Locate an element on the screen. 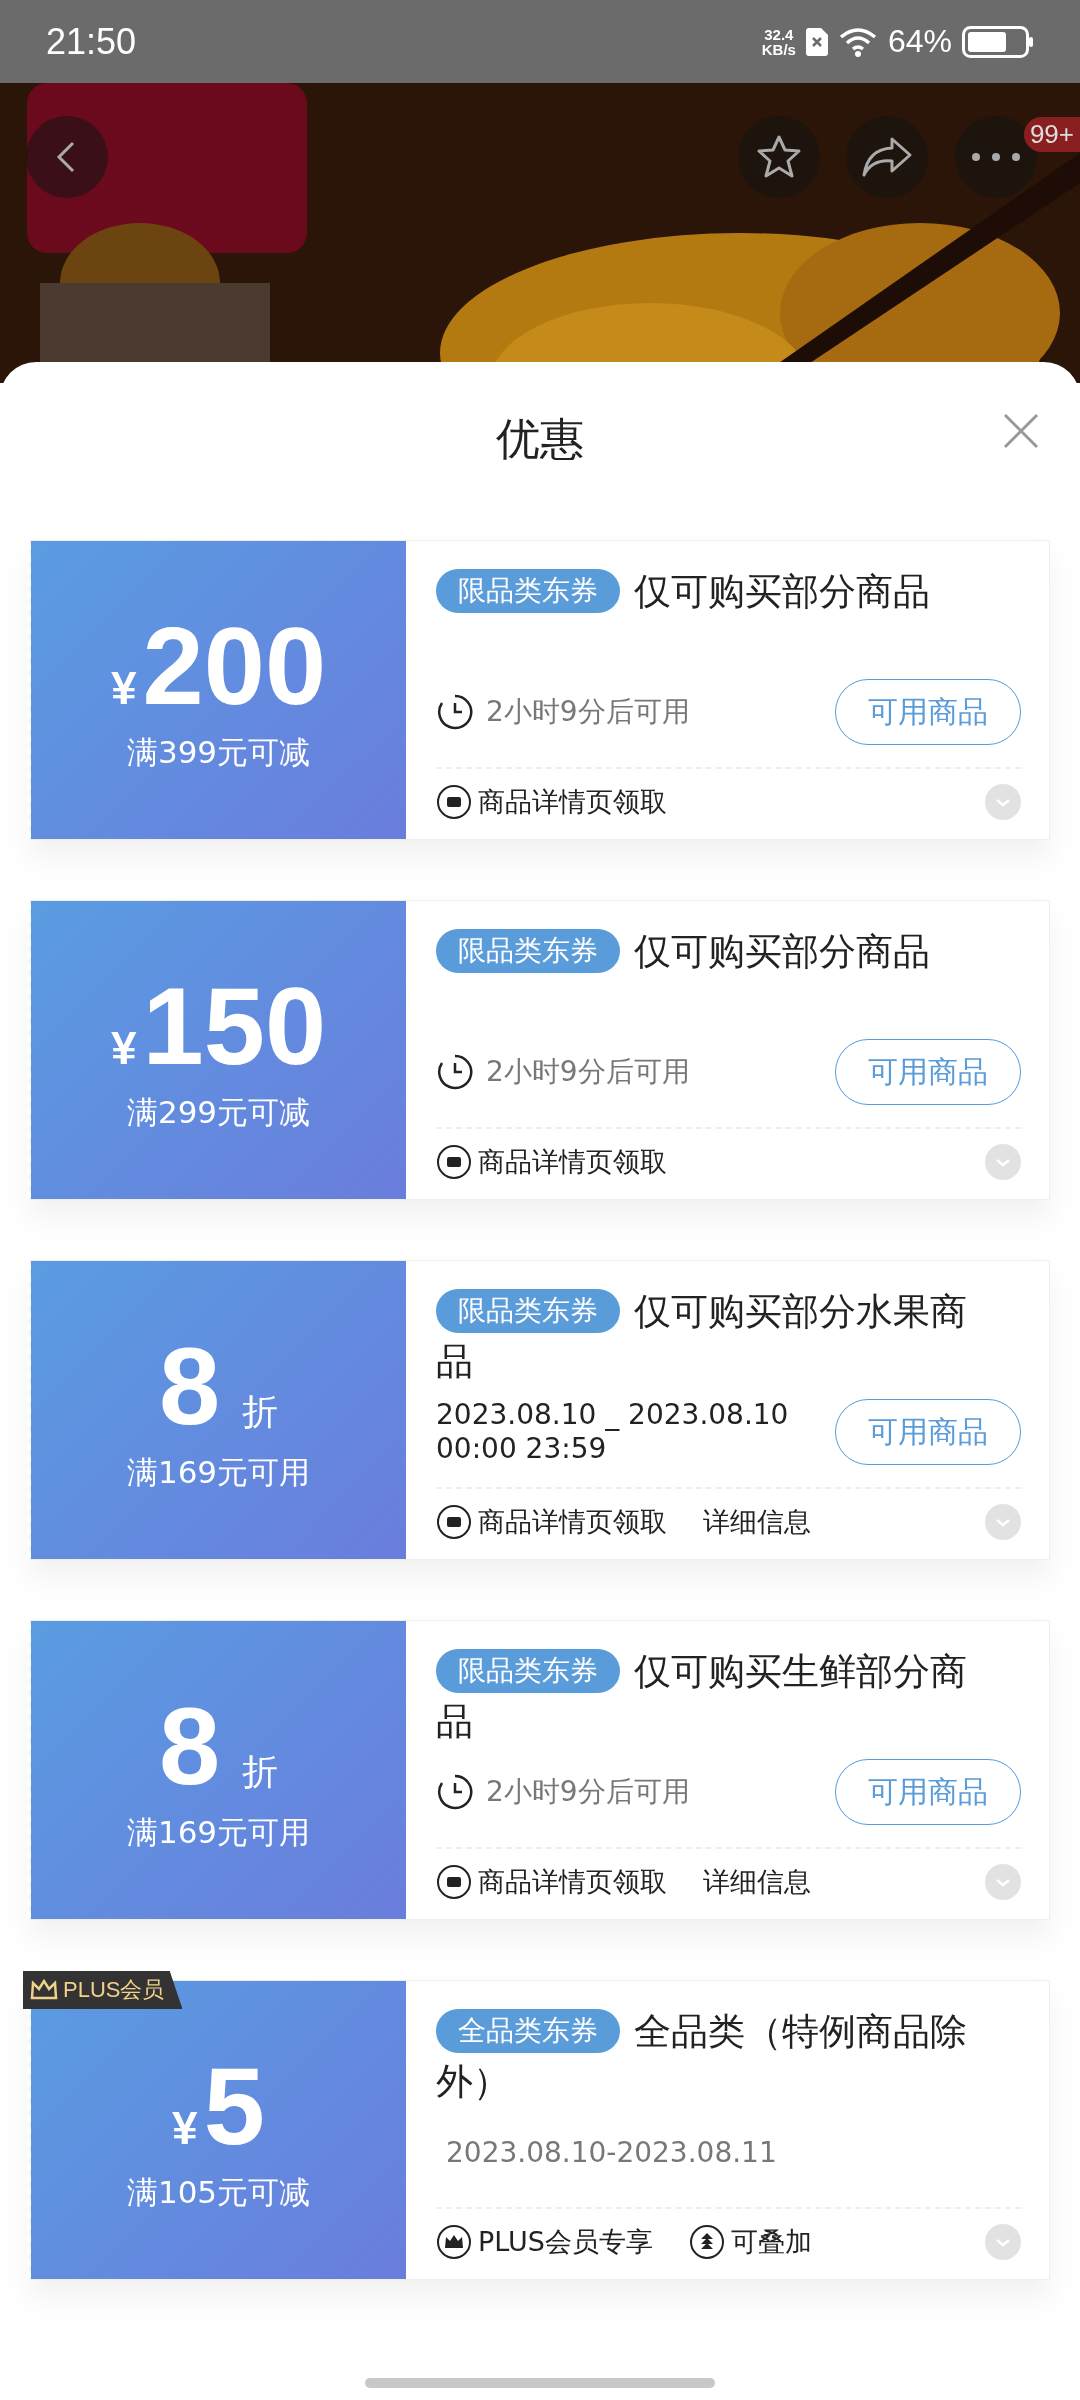  coupon-condition: 满299元可减 is located at coordinates (218, 1112).